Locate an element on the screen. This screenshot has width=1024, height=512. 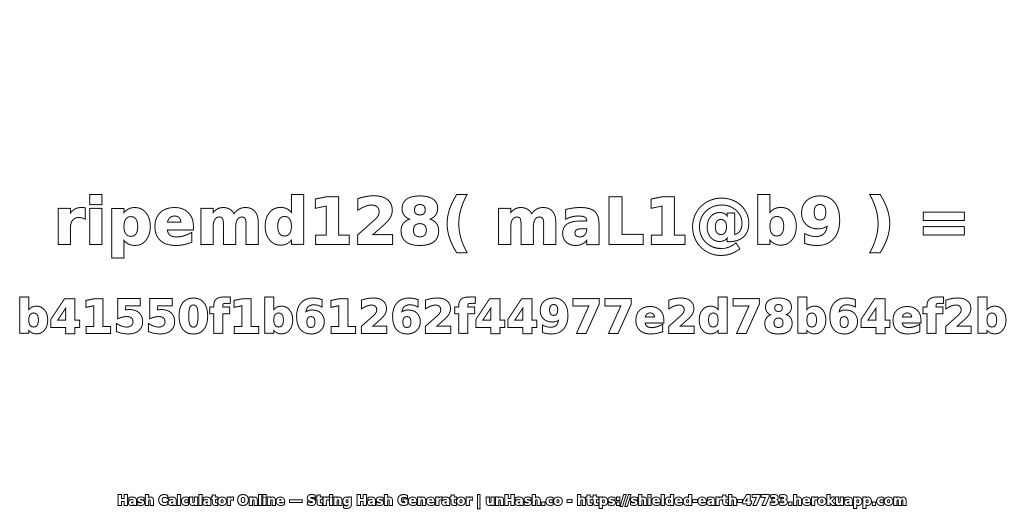
hash-expression: ripemd128( maL1@b9 ) = is located at coordinates (511, 223).